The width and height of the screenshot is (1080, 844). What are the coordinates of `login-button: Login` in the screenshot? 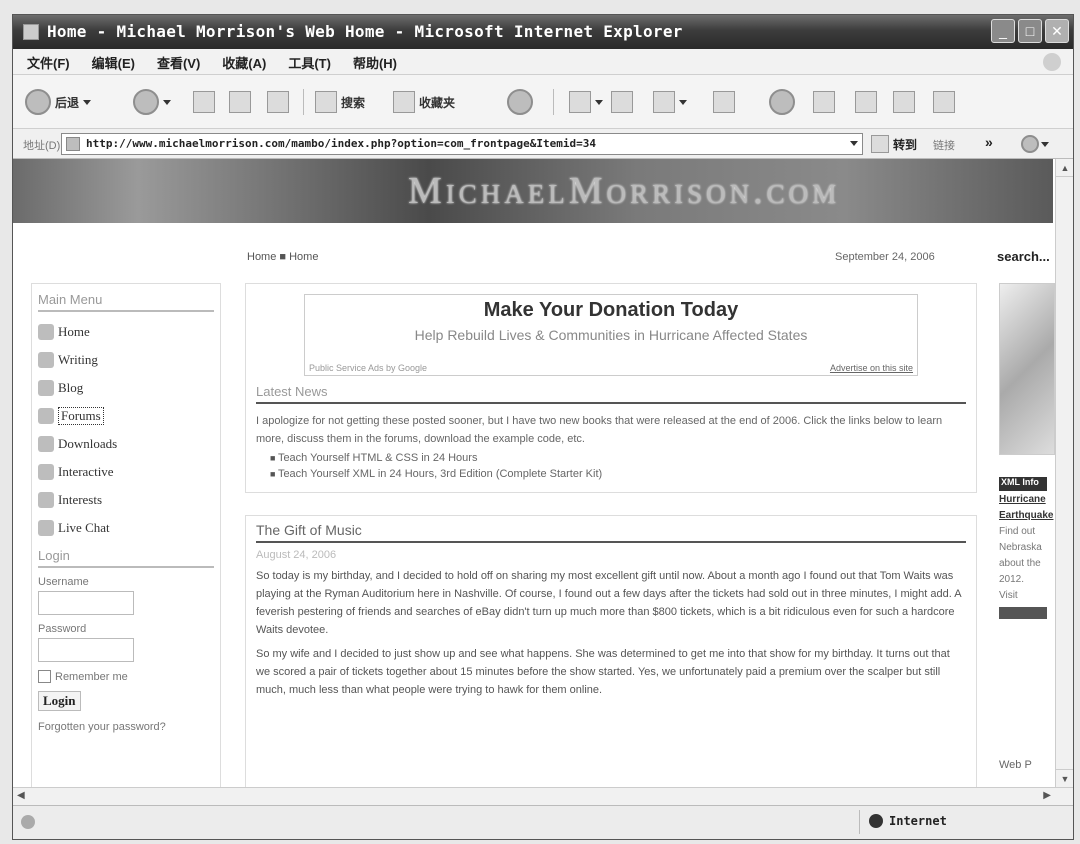 It's located at (59, 701).